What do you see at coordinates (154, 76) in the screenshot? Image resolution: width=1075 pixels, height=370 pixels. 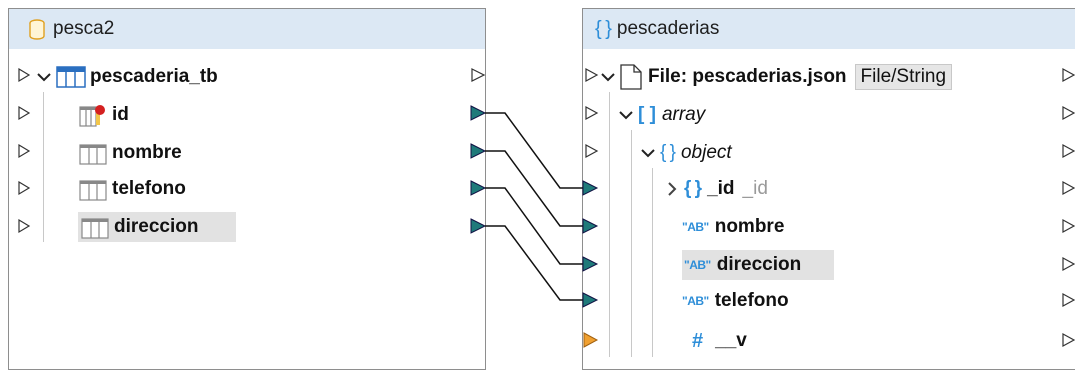 I see `table-name: pescaderia_tb` at bounding box center [154, 76].